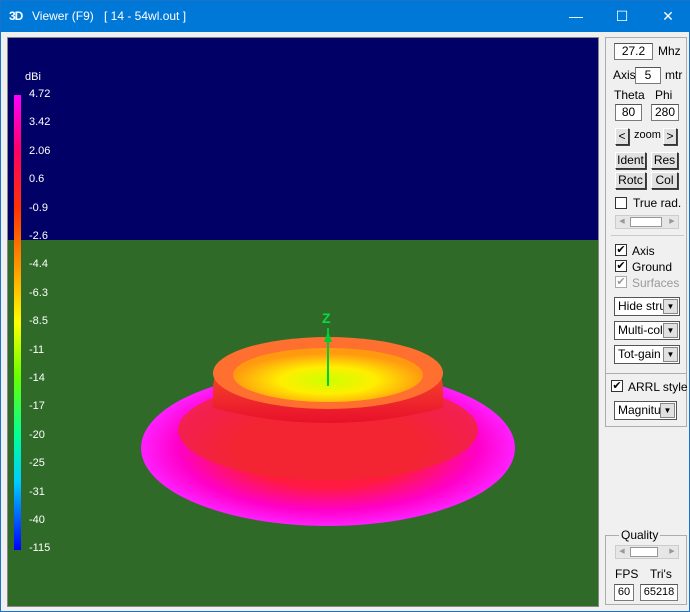 The height and width of the screenshot is (612, 690). I want to click on minimize-button: —, so click(576, 16).